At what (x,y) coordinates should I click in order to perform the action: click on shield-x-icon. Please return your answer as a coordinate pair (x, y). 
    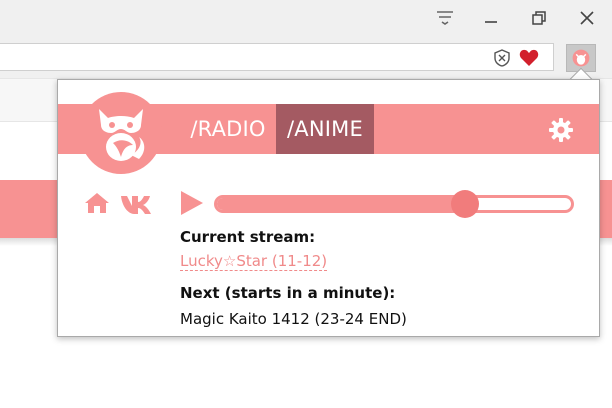
    Looking at the image, I should click on (502, 58).